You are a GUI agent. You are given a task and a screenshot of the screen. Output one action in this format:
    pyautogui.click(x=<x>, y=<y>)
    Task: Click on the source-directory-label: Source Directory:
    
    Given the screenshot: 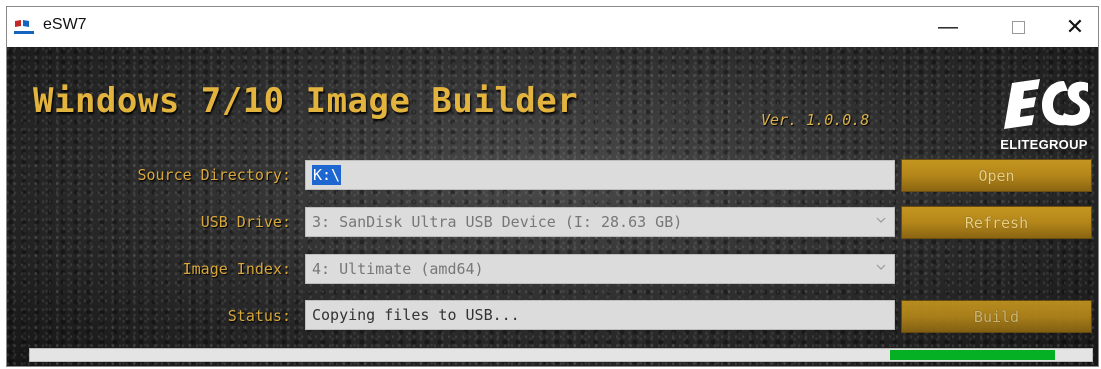 What is the action you would take?
    pyautogui.click(x=214, y=175)
    